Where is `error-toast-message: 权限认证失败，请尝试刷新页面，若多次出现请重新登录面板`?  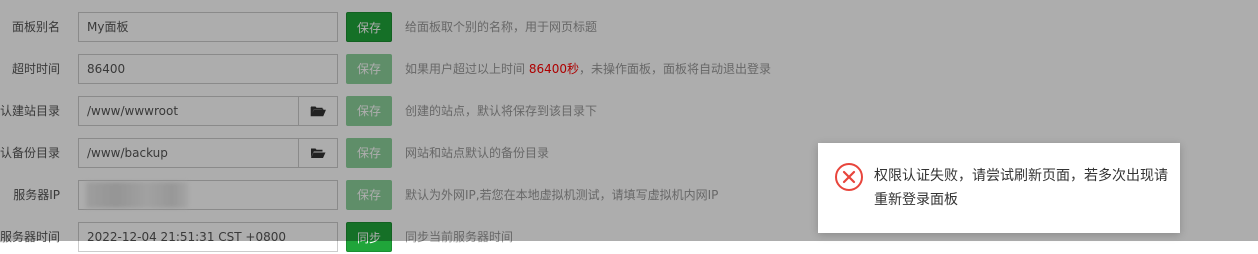 error-toast-message: 权限认证失败，请尝试刷新页面，若多次出现请重新登录面板 is located at coordinates (1021, 188).